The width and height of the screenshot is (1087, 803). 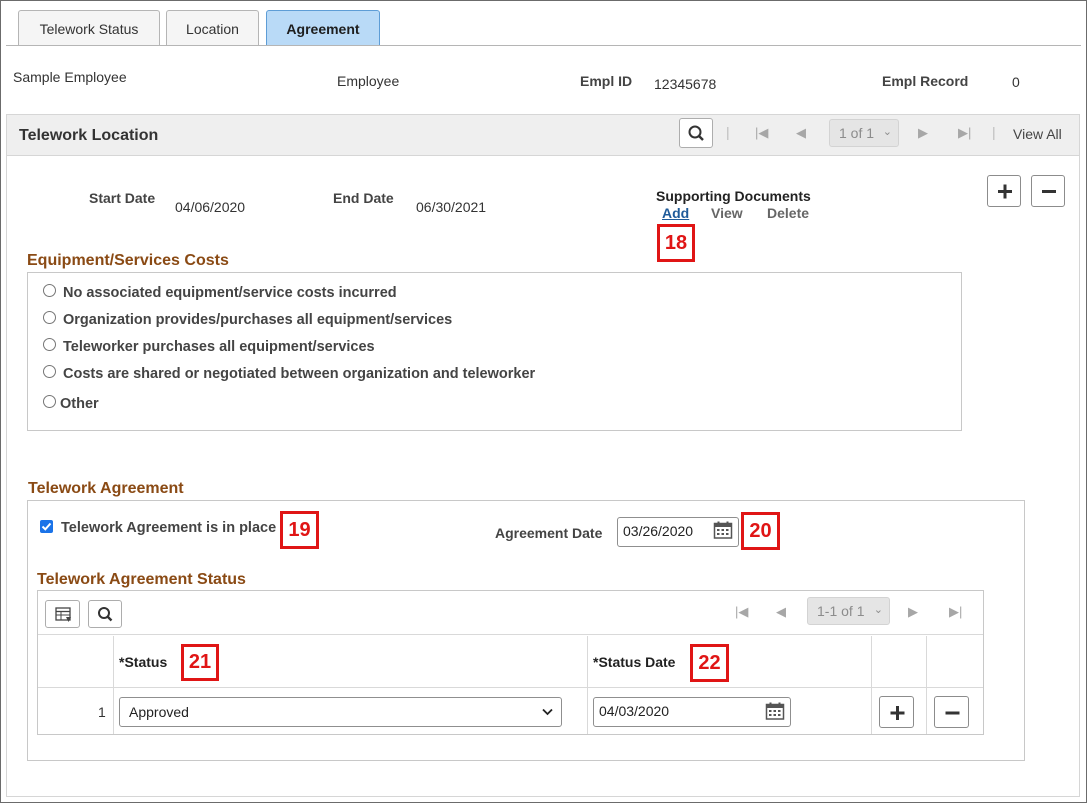 I want to click on grid-search-button, so click(x=105, y=614).